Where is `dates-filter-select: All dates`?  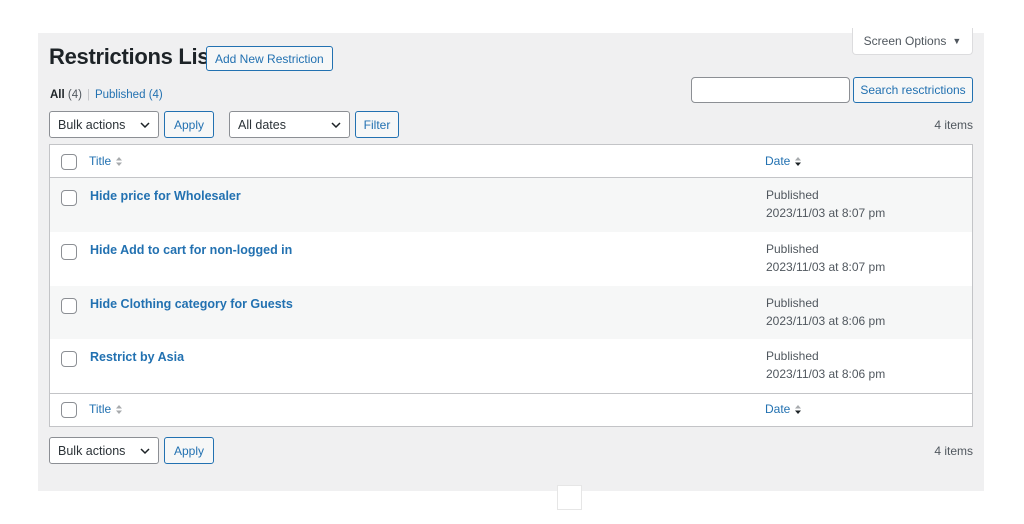 dates-filter-select: All dates is located at coordinates (289, 124).